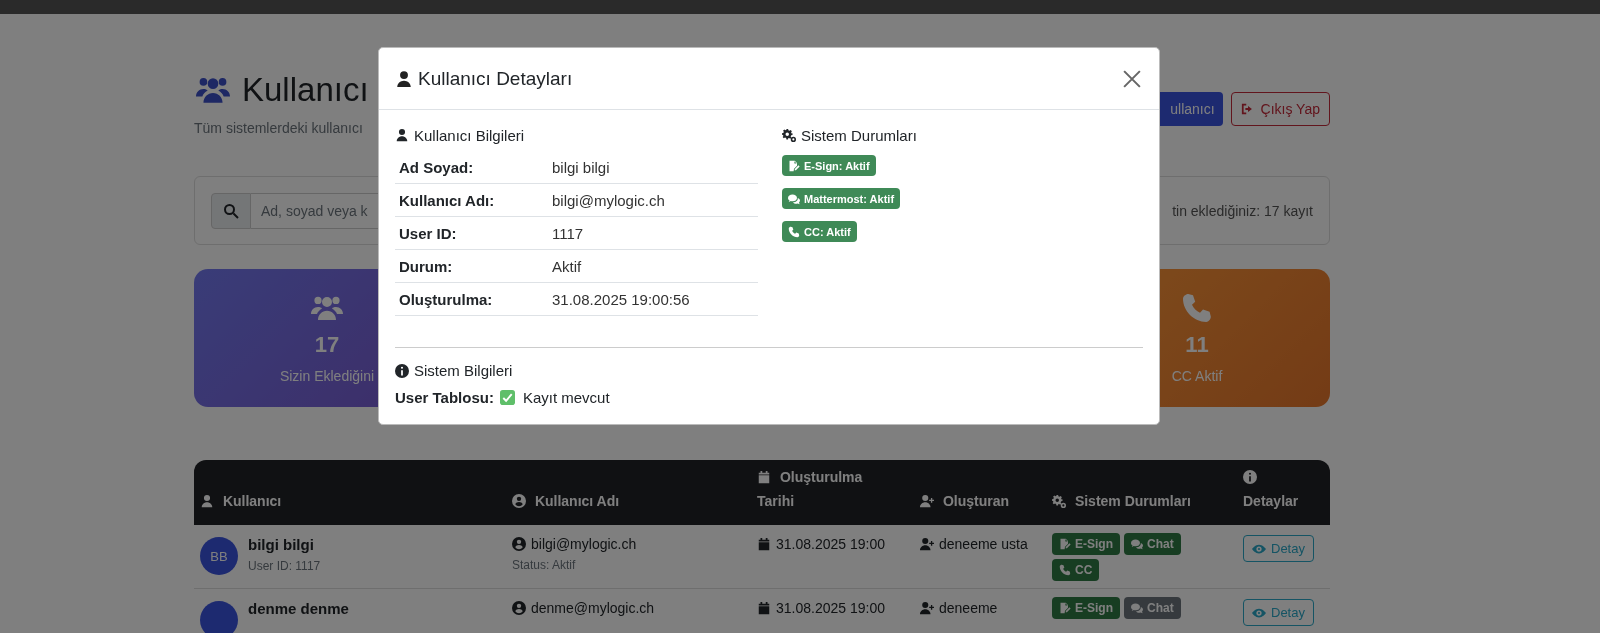 The height and width of the screenshot is (633, 1600). Describe the element at coordinates (444, 397) in the screenshot. I see `field-label: User Tablosu:` at that location.